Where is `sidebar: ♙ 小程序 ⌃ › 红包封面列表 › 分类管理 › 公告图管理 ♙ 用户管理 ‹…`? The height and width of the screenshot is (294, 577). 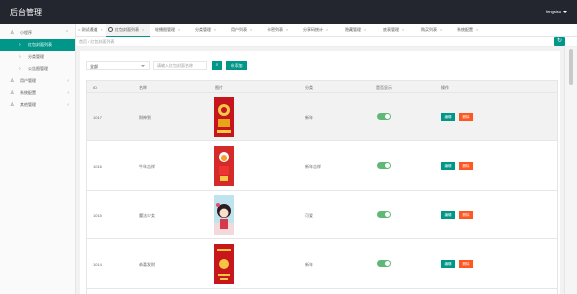 sidebar: ♙ 小程序 ⌃ › 红包封面列表 › 分类管理 › 公告图管理 ♙ 用户管理 ‹… is located at coordinates (38, 159).